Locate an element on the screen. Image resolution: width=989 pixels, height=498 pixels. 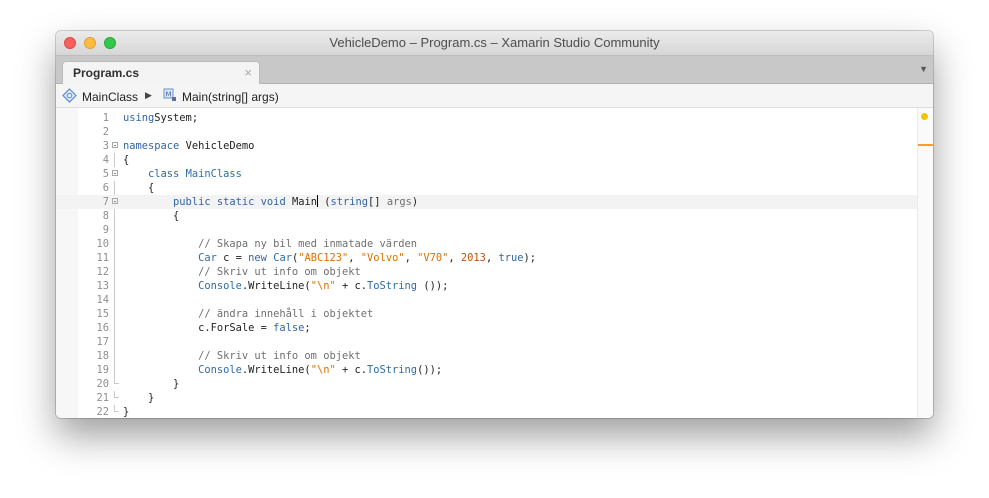
code-token: args is located at coordinates (399, 202).